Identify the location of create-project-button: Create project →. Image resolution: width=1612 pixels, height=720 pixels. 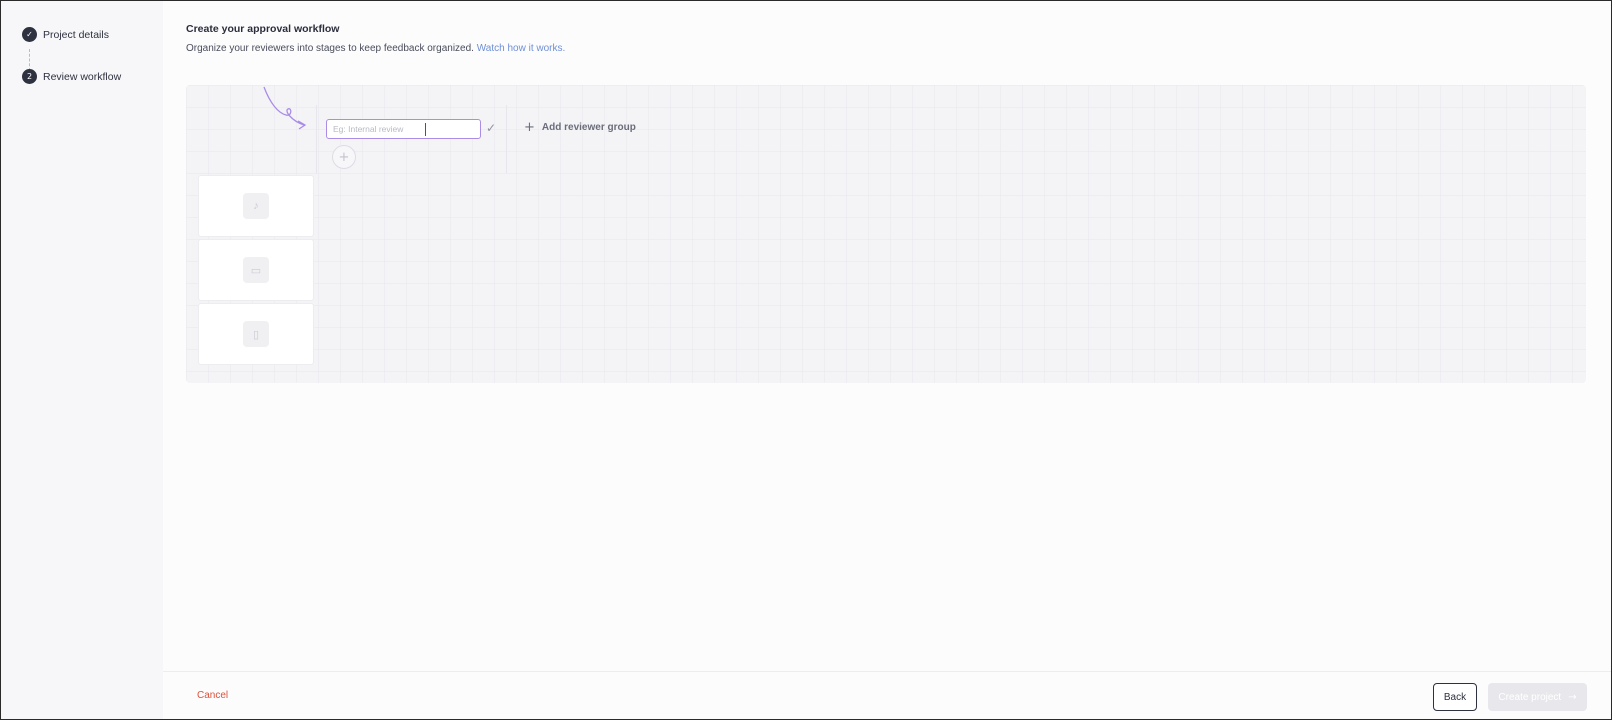
(1537, 697).